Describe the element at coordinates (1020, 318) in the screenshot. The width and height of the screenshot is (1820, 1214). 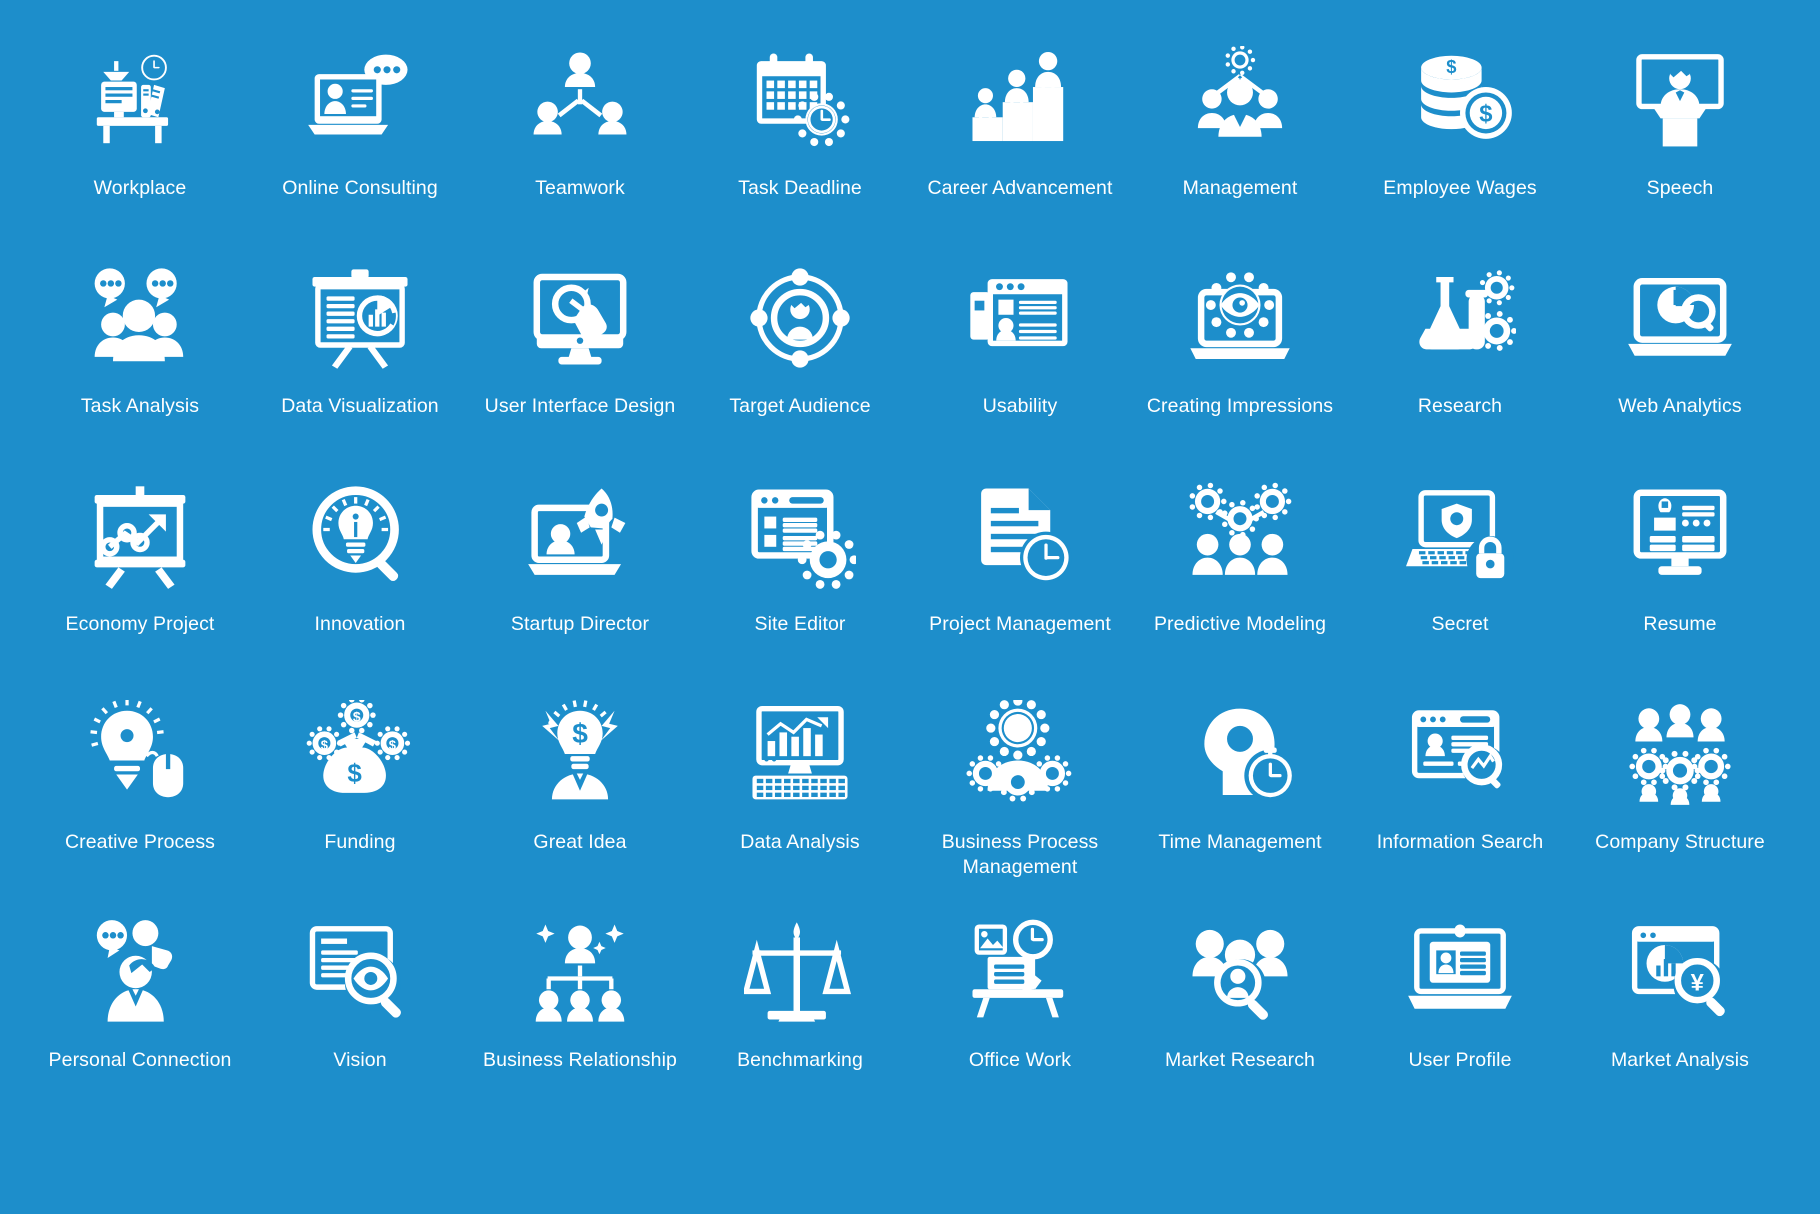
I see `browser-windows-profile-icon` at that location.